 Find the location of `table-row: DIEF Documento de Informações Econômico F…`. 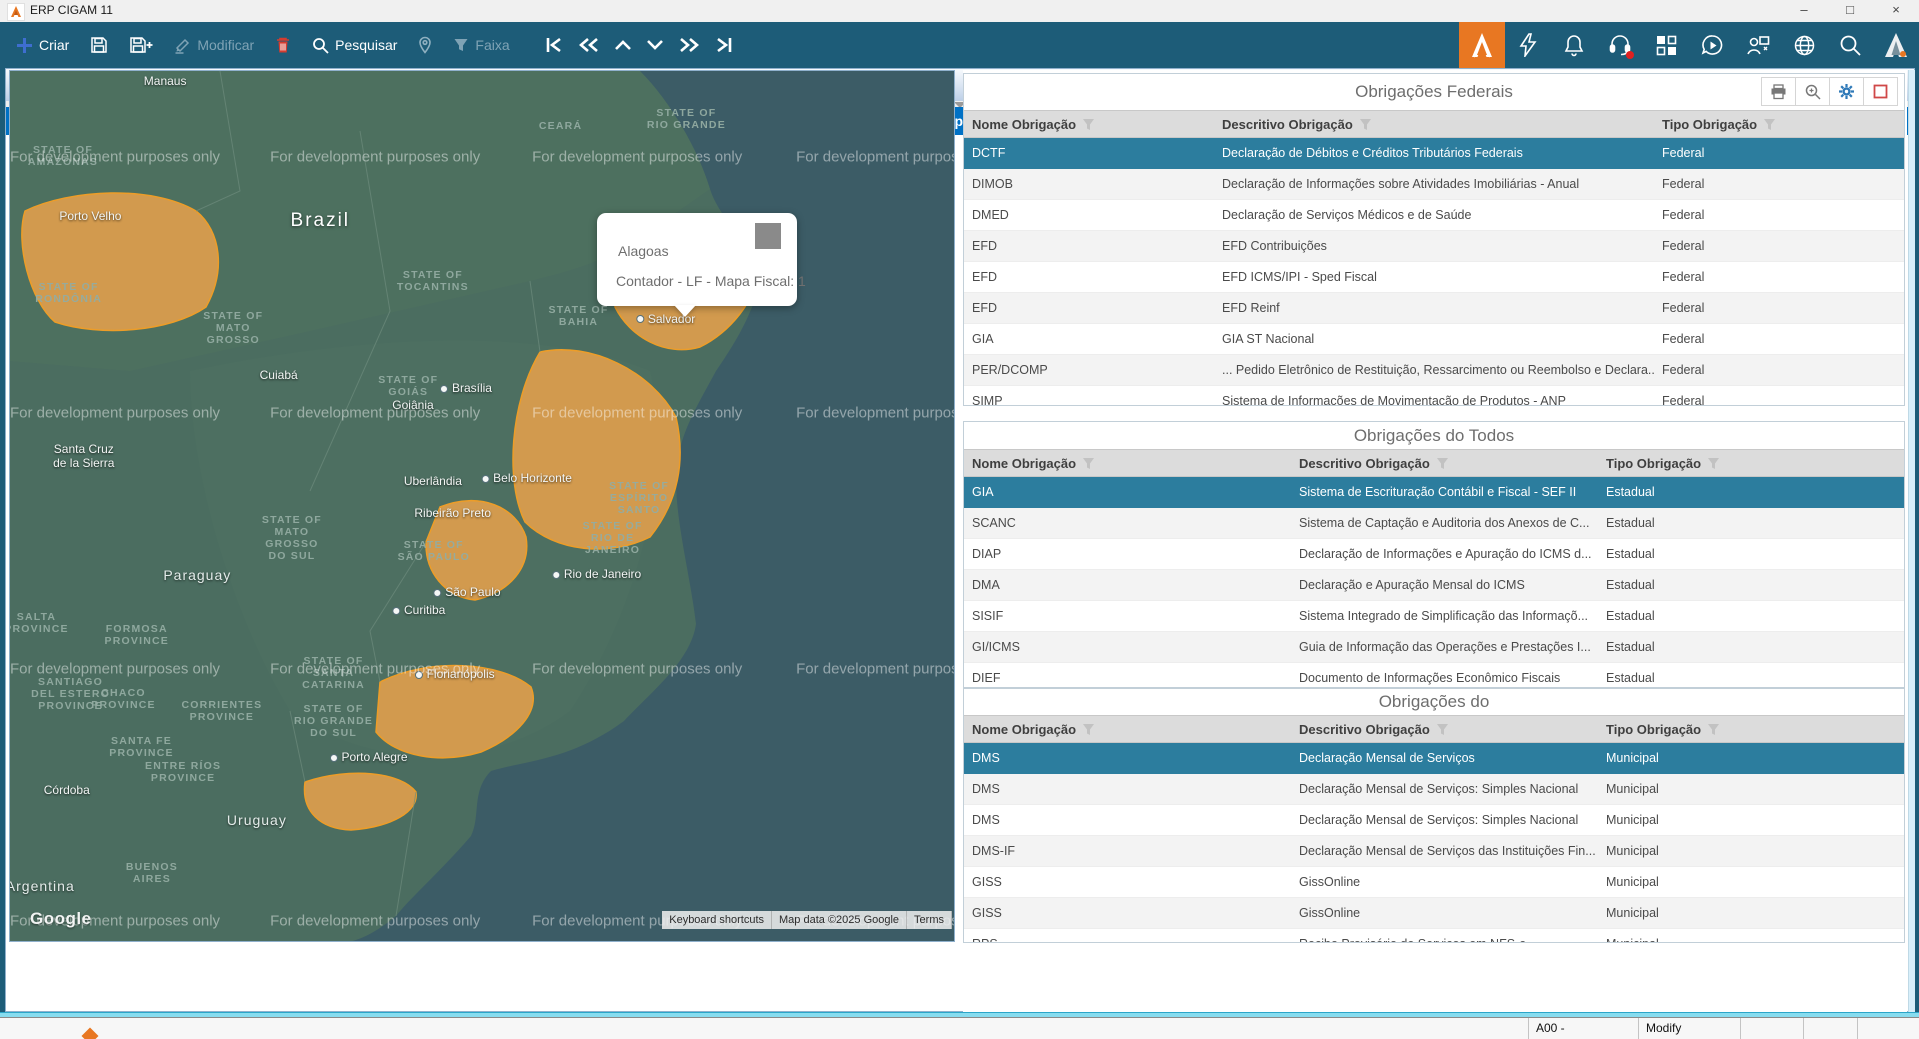

table-row: DIEF Documento de Informações Econômico F… is located at coordinates (1434, 675).